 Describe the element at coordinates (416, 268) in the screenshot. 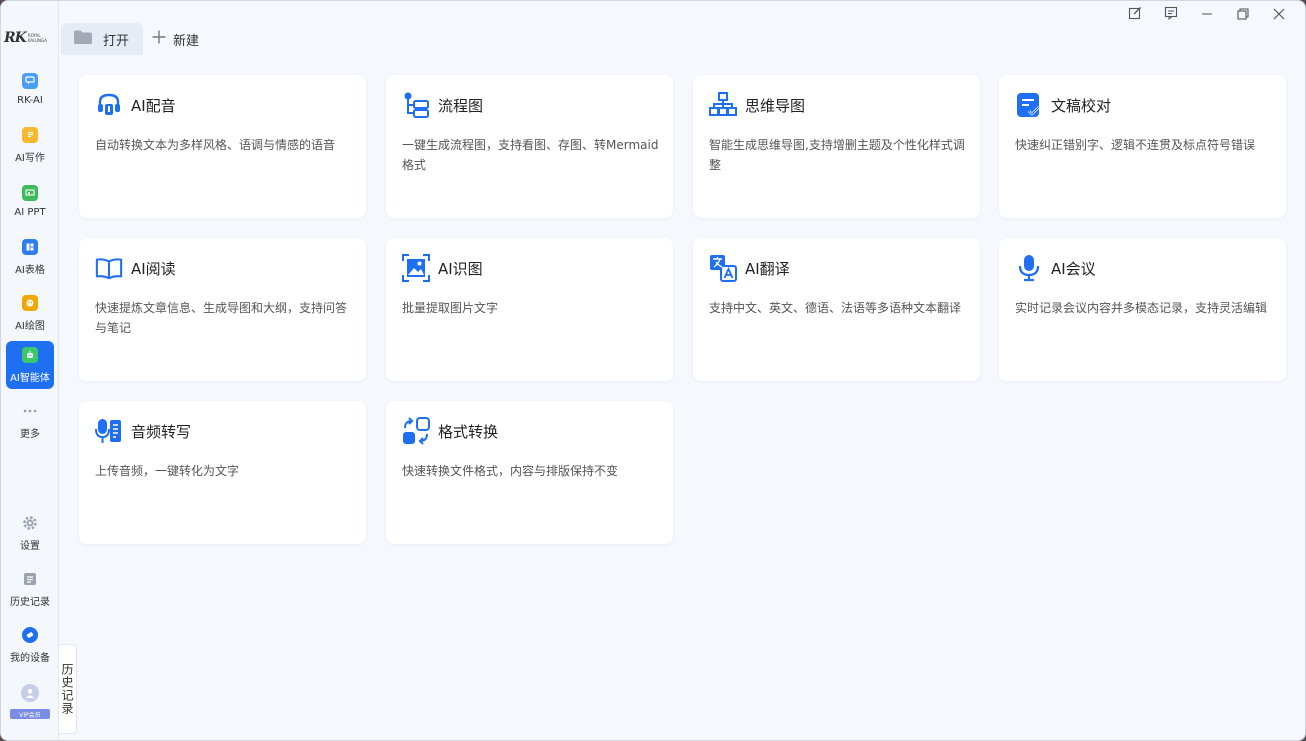

I see `image-scan-icon` at that location.